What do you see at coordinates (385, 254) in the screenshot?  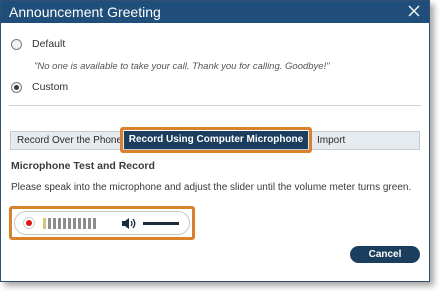 I see `cancel-button: Cancel` at bounding box center [385, 254].